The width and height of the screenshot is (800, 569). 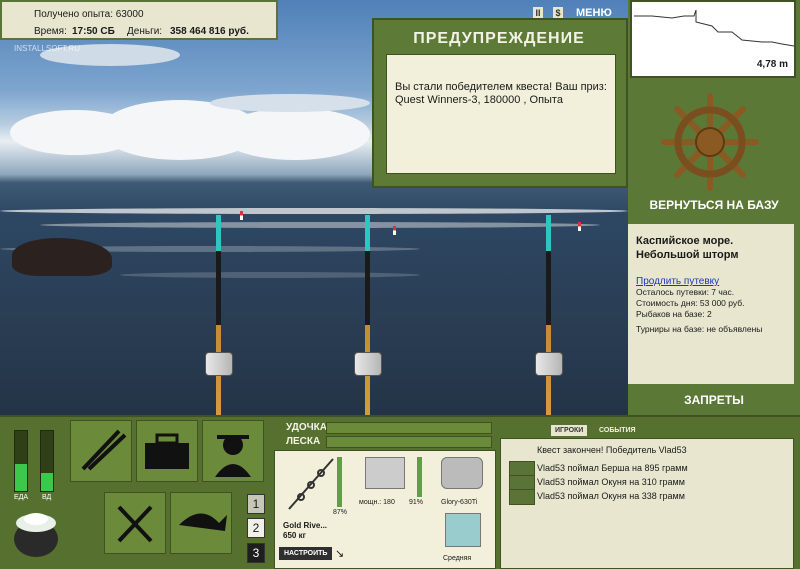 What do you see at coordinates (674, 314) in the screenshot?
I see `fishers-count: Рыбаков на базе: 2` at bounding box center [674, 314].